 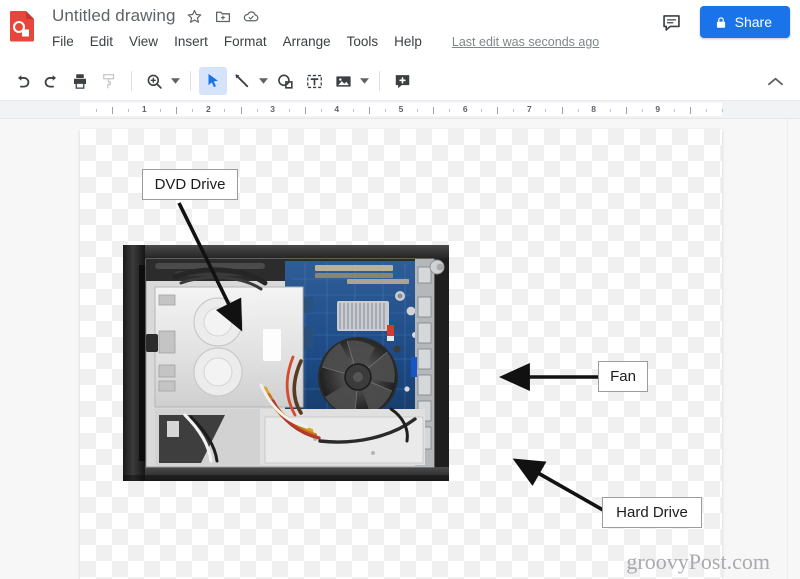 What do you see at coordinates (285, 81) in the screenshot?
I see `shape-tool-button` at bounding box center [285, 81].